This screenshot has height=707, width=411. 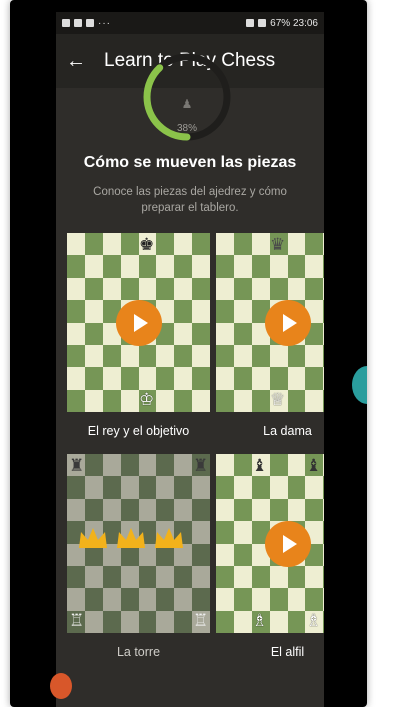 I want to click on chess-board: ♜ ♜ ♖ ♖, so click(x=138, y=543).